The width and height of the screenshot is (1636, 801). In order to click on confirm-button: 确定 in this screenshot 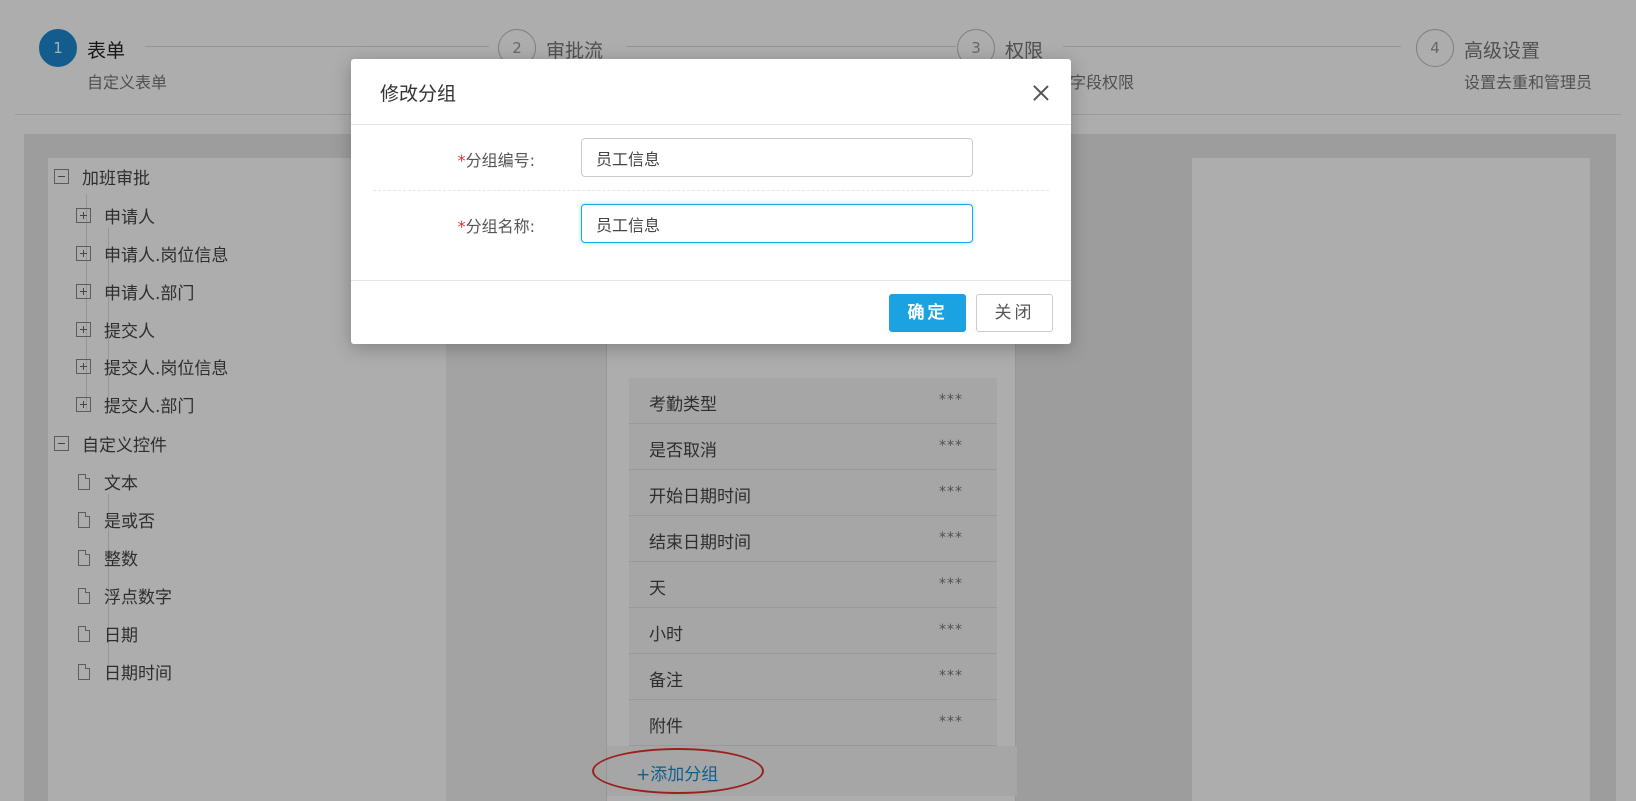, I will do `click(927, 313)`.